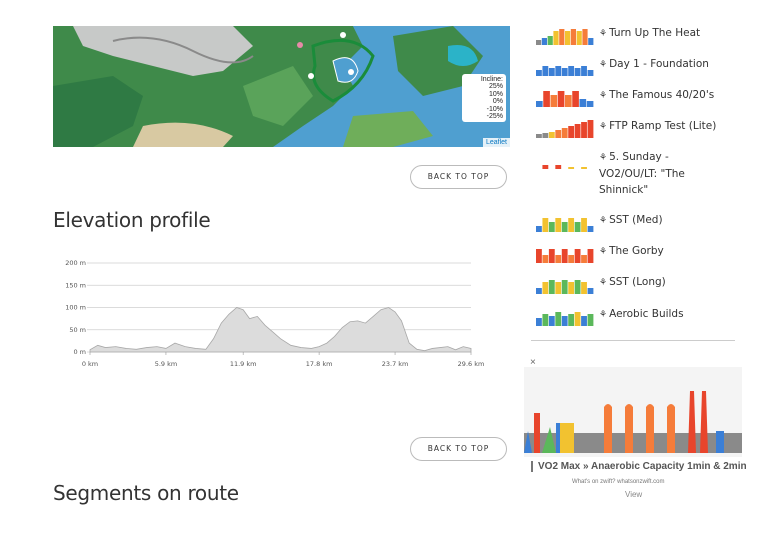 This screenshot has height=543, width=768. Describe the element at coordinates (637, 282) in the screenshot. I see `workout-title-text: SST (Long)` at that location.